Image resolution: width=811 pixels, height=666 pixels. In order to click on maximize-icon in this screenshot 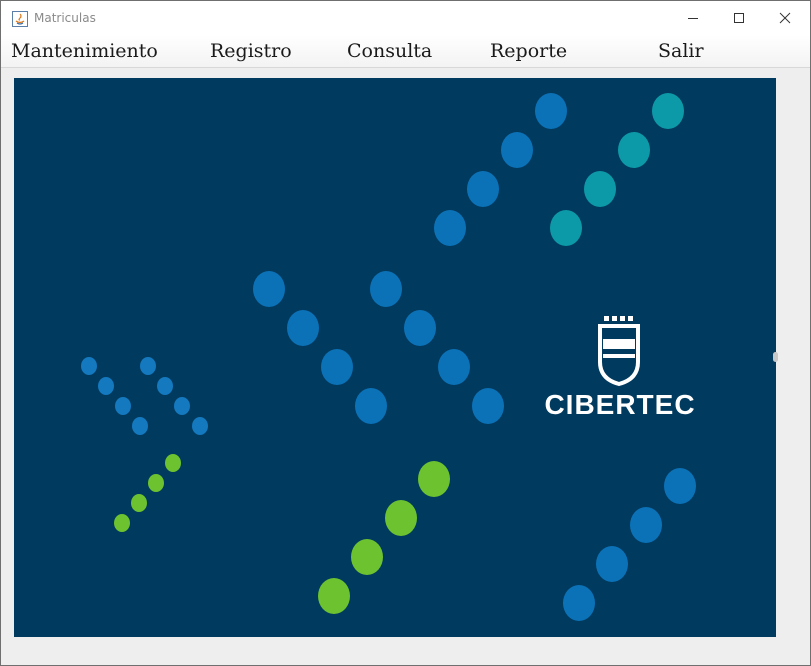, I will do `click(739, 18)`.